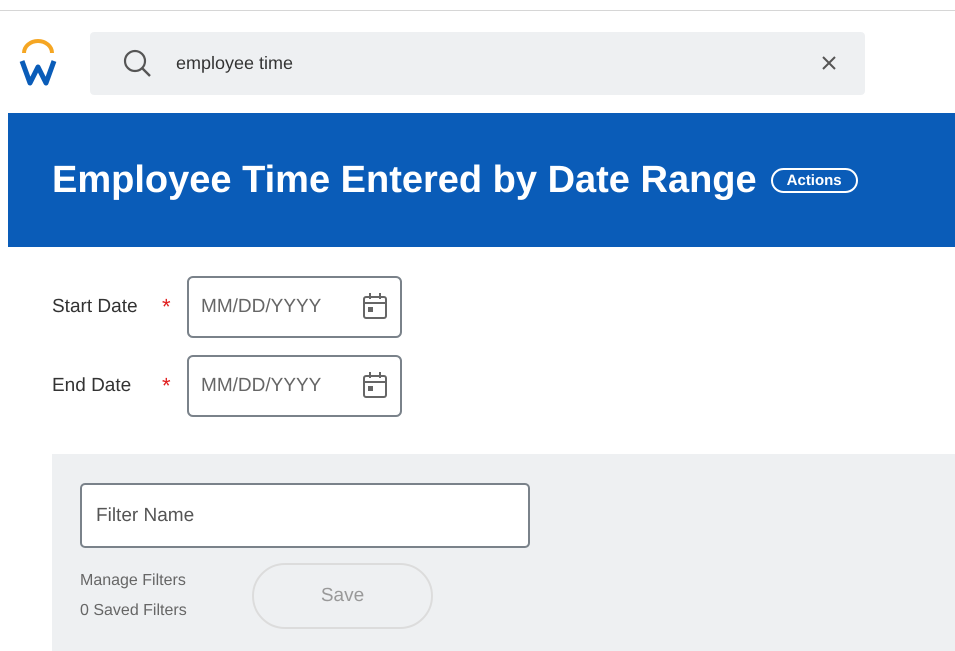 Image resolution: width=955 pixels, height=651 pixels. I want to click on saved-filters-count: 0 Saved Filters, so click(134, 611).